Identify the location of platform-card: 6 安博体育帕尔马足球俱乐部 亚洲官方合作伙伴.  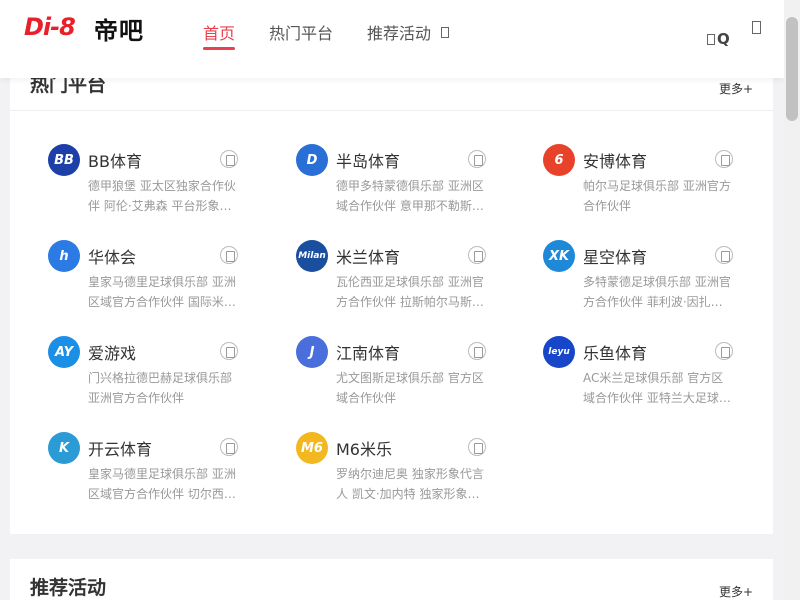
(648, 184).